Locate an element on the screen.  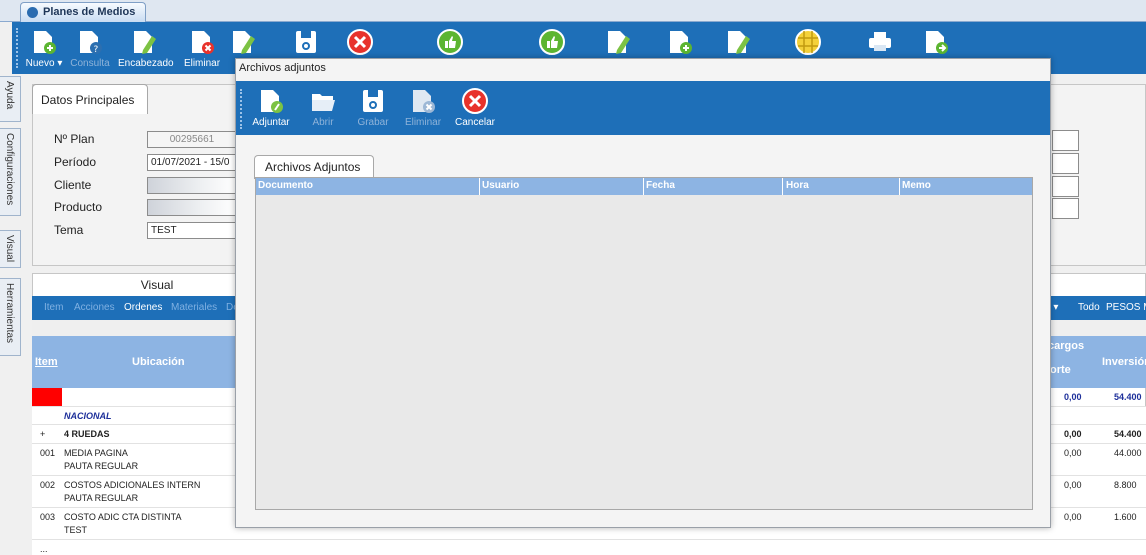
col-cargos: cargos is located at coordinates (1066, 346).